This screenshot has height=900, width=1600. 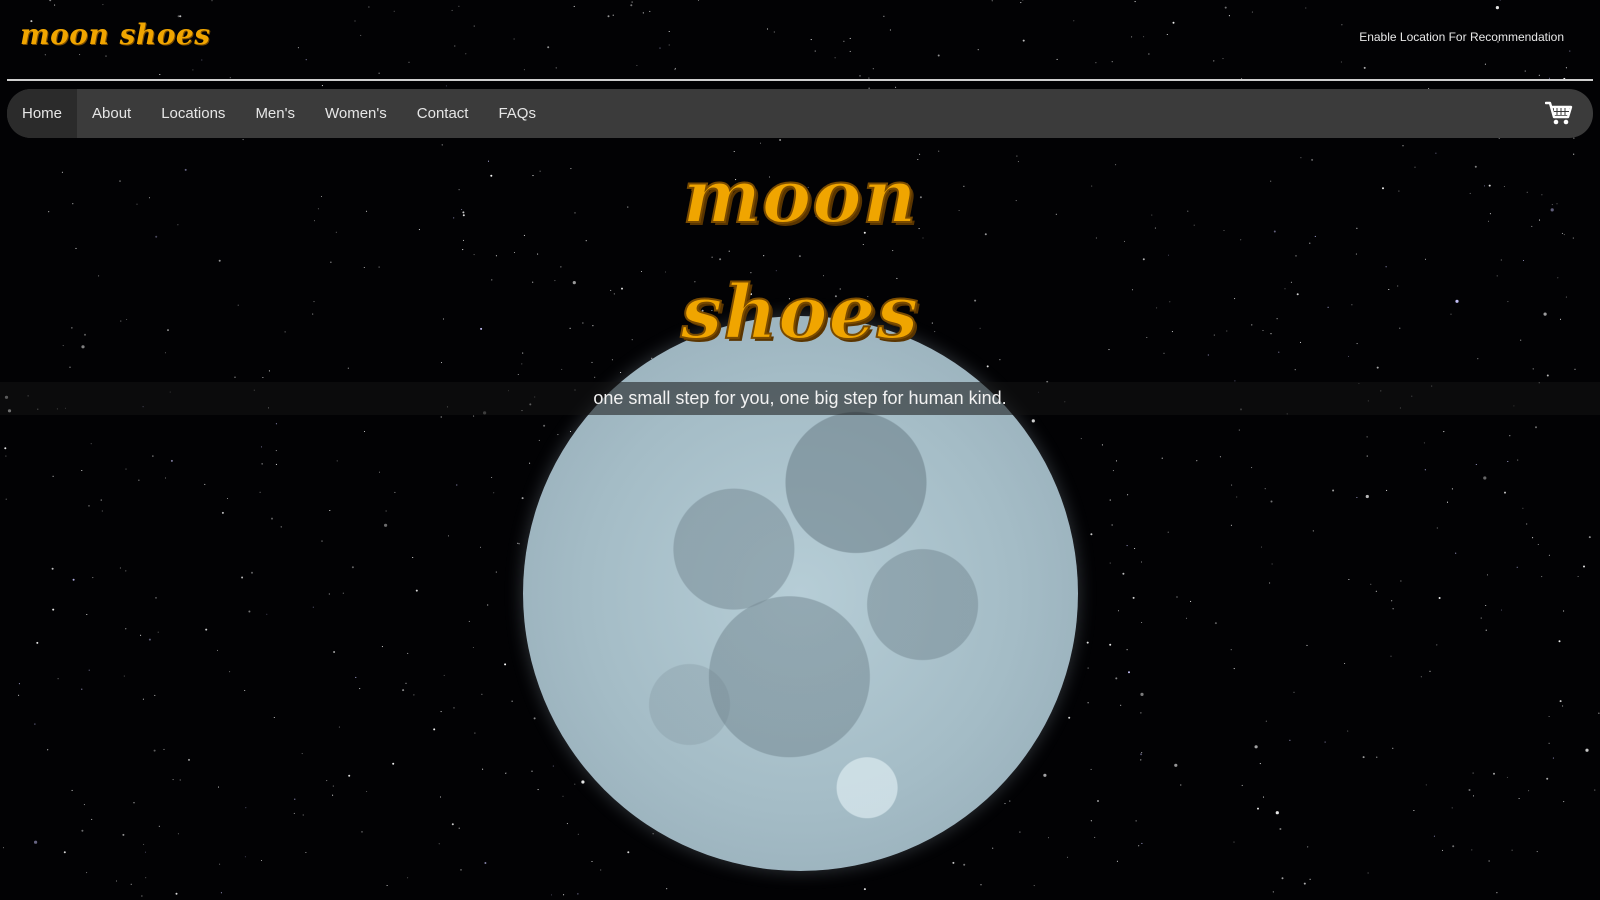 What do you see at coordinates (800, 197) in the screenshot?
I see `hero-title-moon: moon` at bounding box center [800, 197].